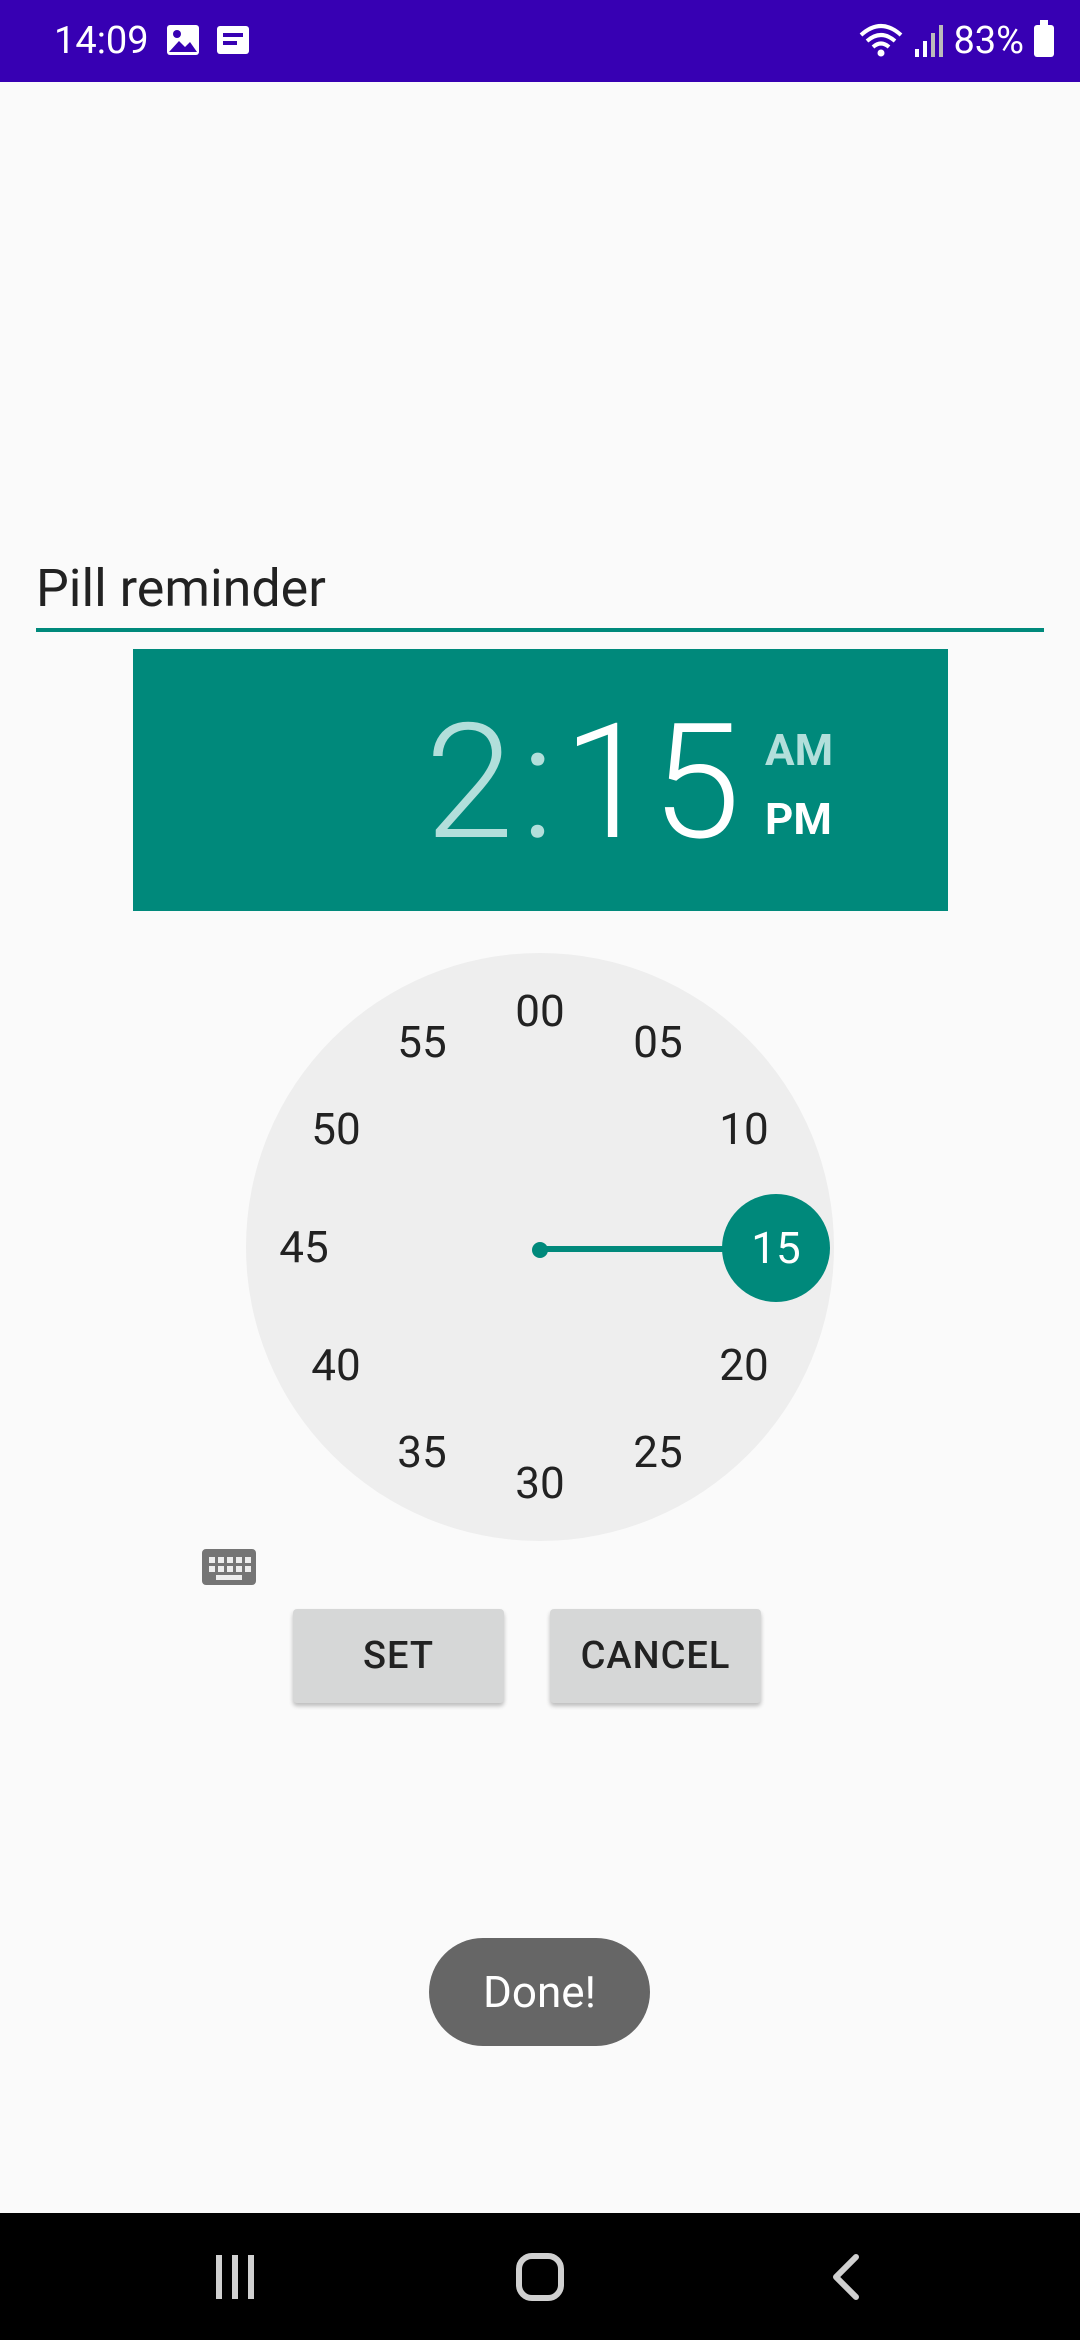 The image size is (1080, 2340). Describe the element at coordinates (304, 1247) in the screenshot. I see `clock-minute-45: 45` at that location.